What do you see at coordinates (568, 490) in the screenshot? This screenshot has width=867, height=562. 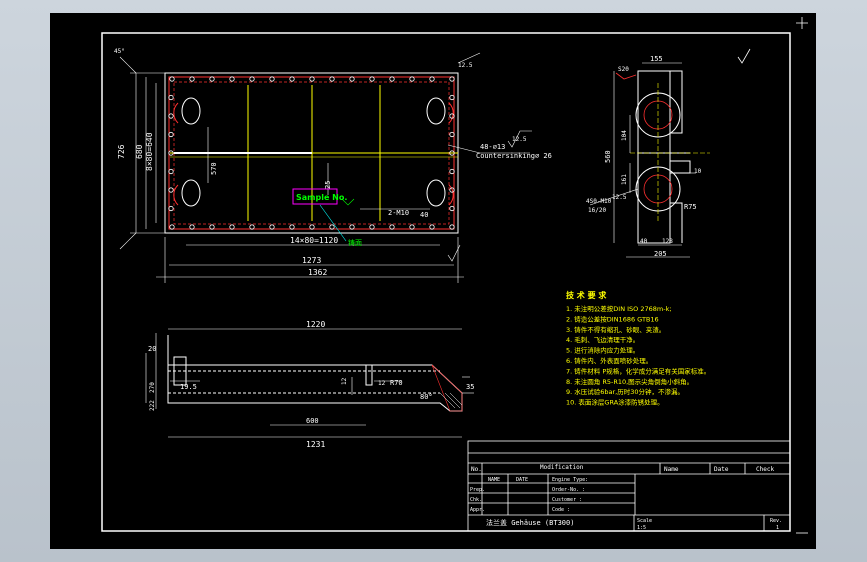 I see `tb-order-no: Order-No. :` at bounding box center [568, 490].